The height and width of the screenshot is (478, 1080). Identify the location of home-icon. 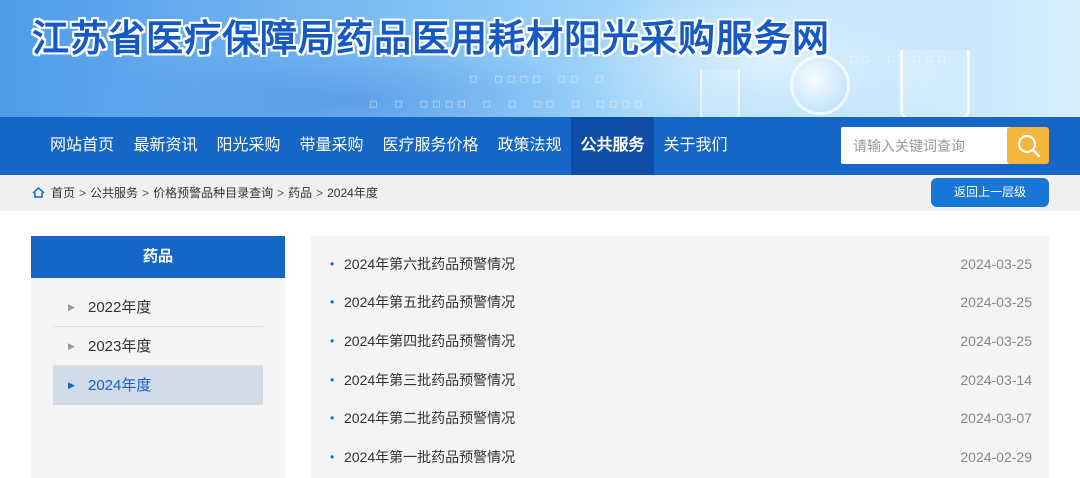
(38, 193).